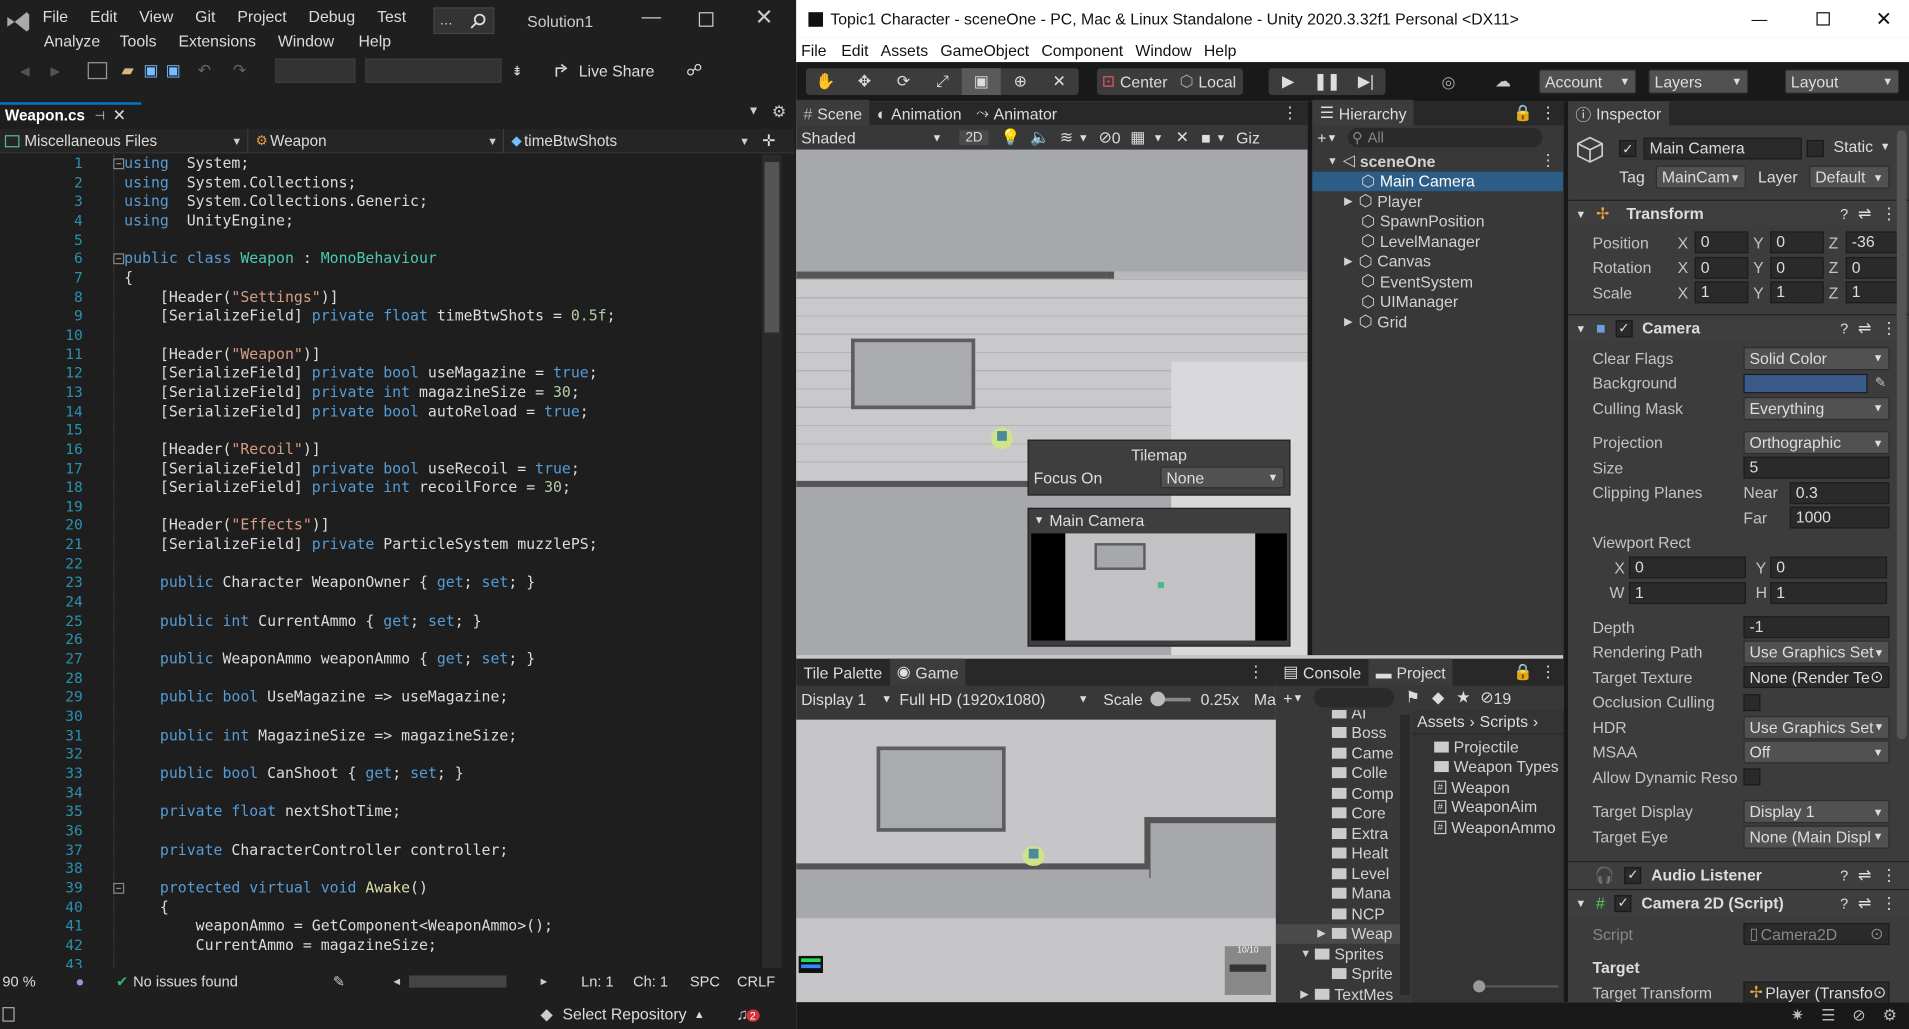 This screenshot has height=1029, width=1909. I want to click on menu-file: File, so click(55, 16).